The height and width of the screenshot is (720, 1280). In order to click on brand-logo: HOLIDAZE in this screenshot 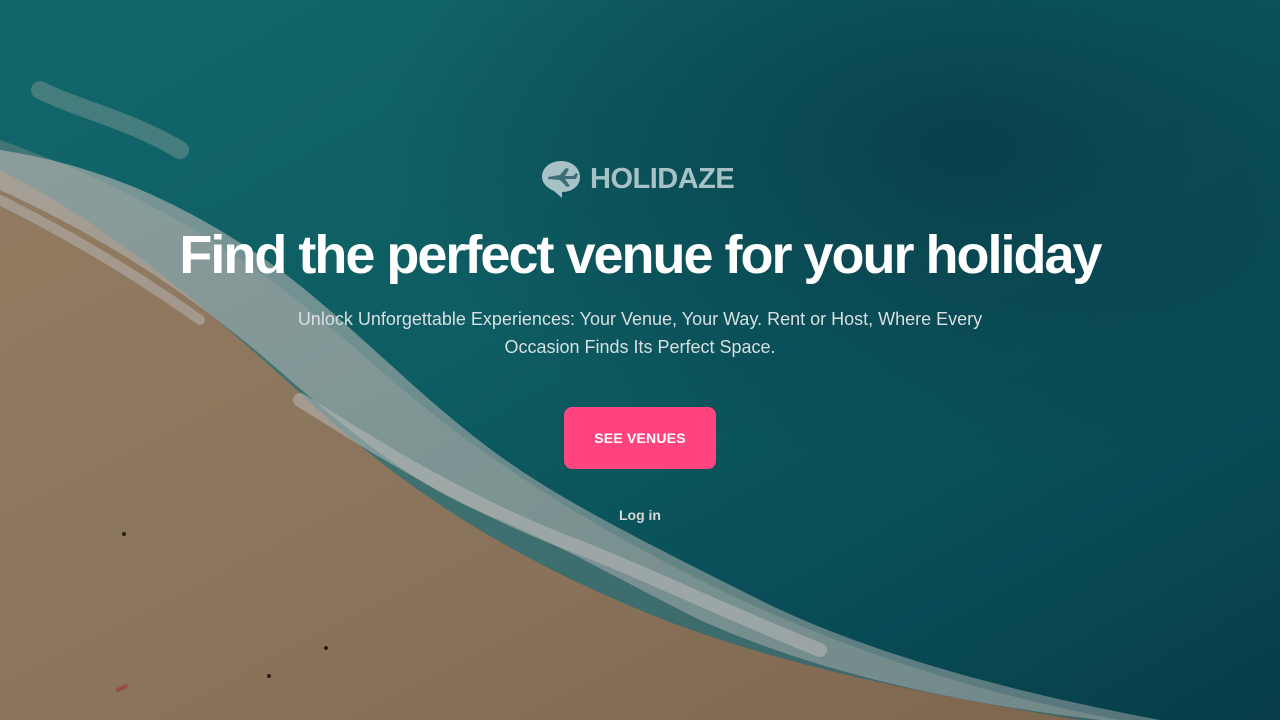, I will do `click(637, 179)`.